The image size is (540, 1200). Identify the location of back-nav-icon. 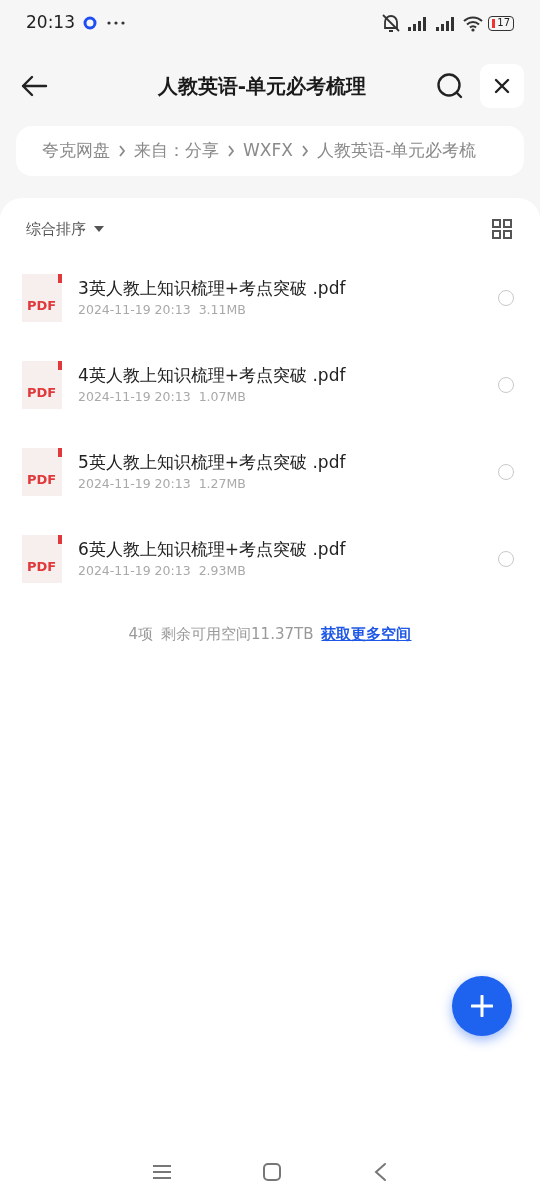
(380, 1172).